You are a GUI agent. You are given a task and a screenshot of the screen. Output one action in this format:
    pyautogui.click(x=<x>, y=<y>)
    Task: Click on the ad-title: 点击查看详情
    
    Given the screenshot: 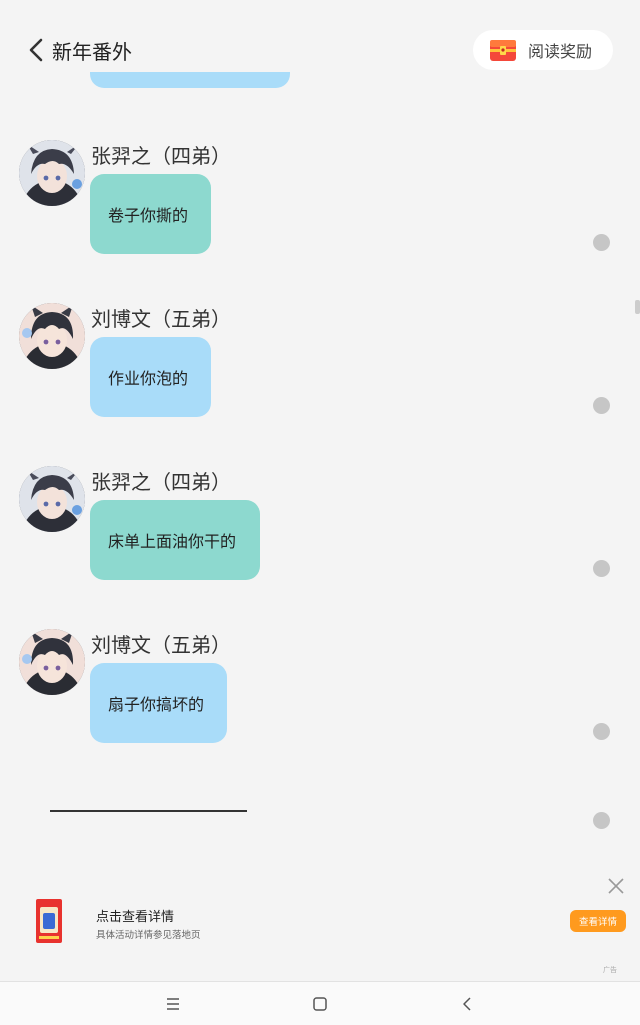 What is the action you would take?
    pyautogui.click(x=135, y=915)
    